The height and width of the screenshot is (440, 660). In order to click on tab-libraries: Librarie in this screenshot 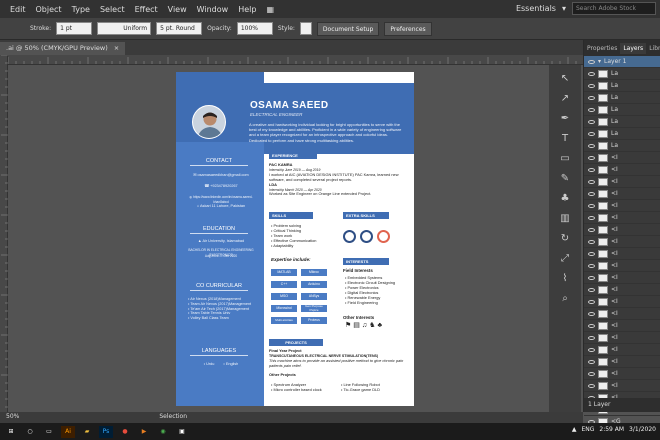, I will do `click(653, 48)`.